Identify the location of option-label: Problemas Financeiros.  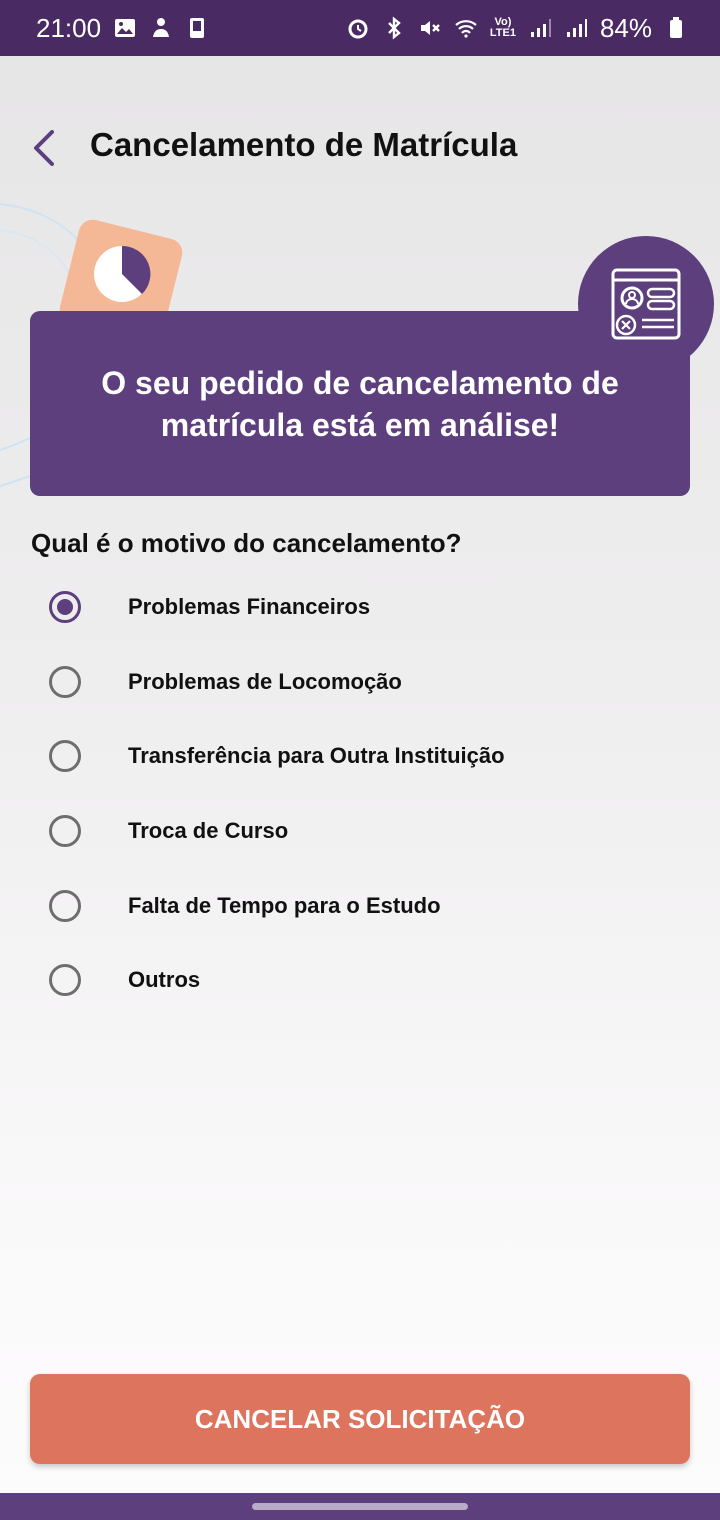
(249, 607).